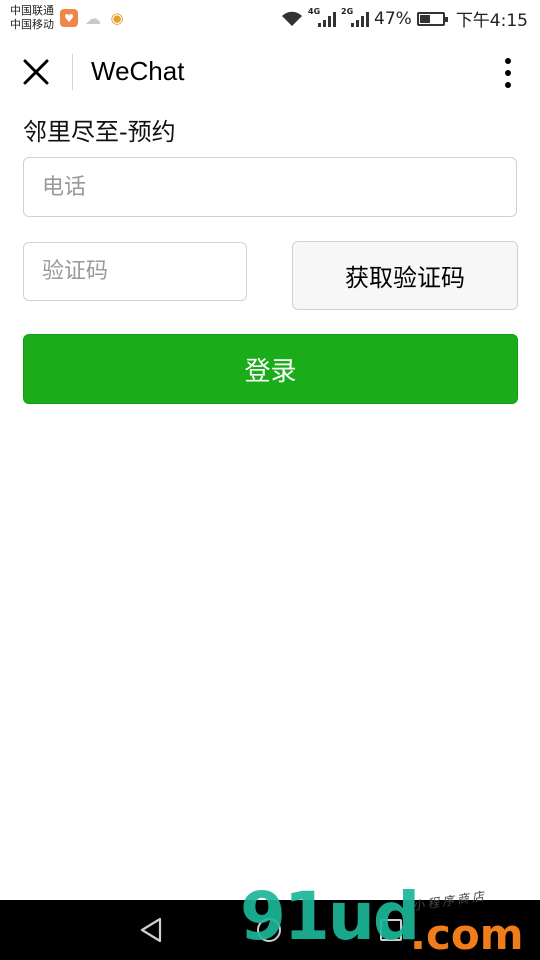 The image size is (540, 960). Describe the element at coordinates (508, 61) in the screenshot. I see `more-vertical-icon` at that location.